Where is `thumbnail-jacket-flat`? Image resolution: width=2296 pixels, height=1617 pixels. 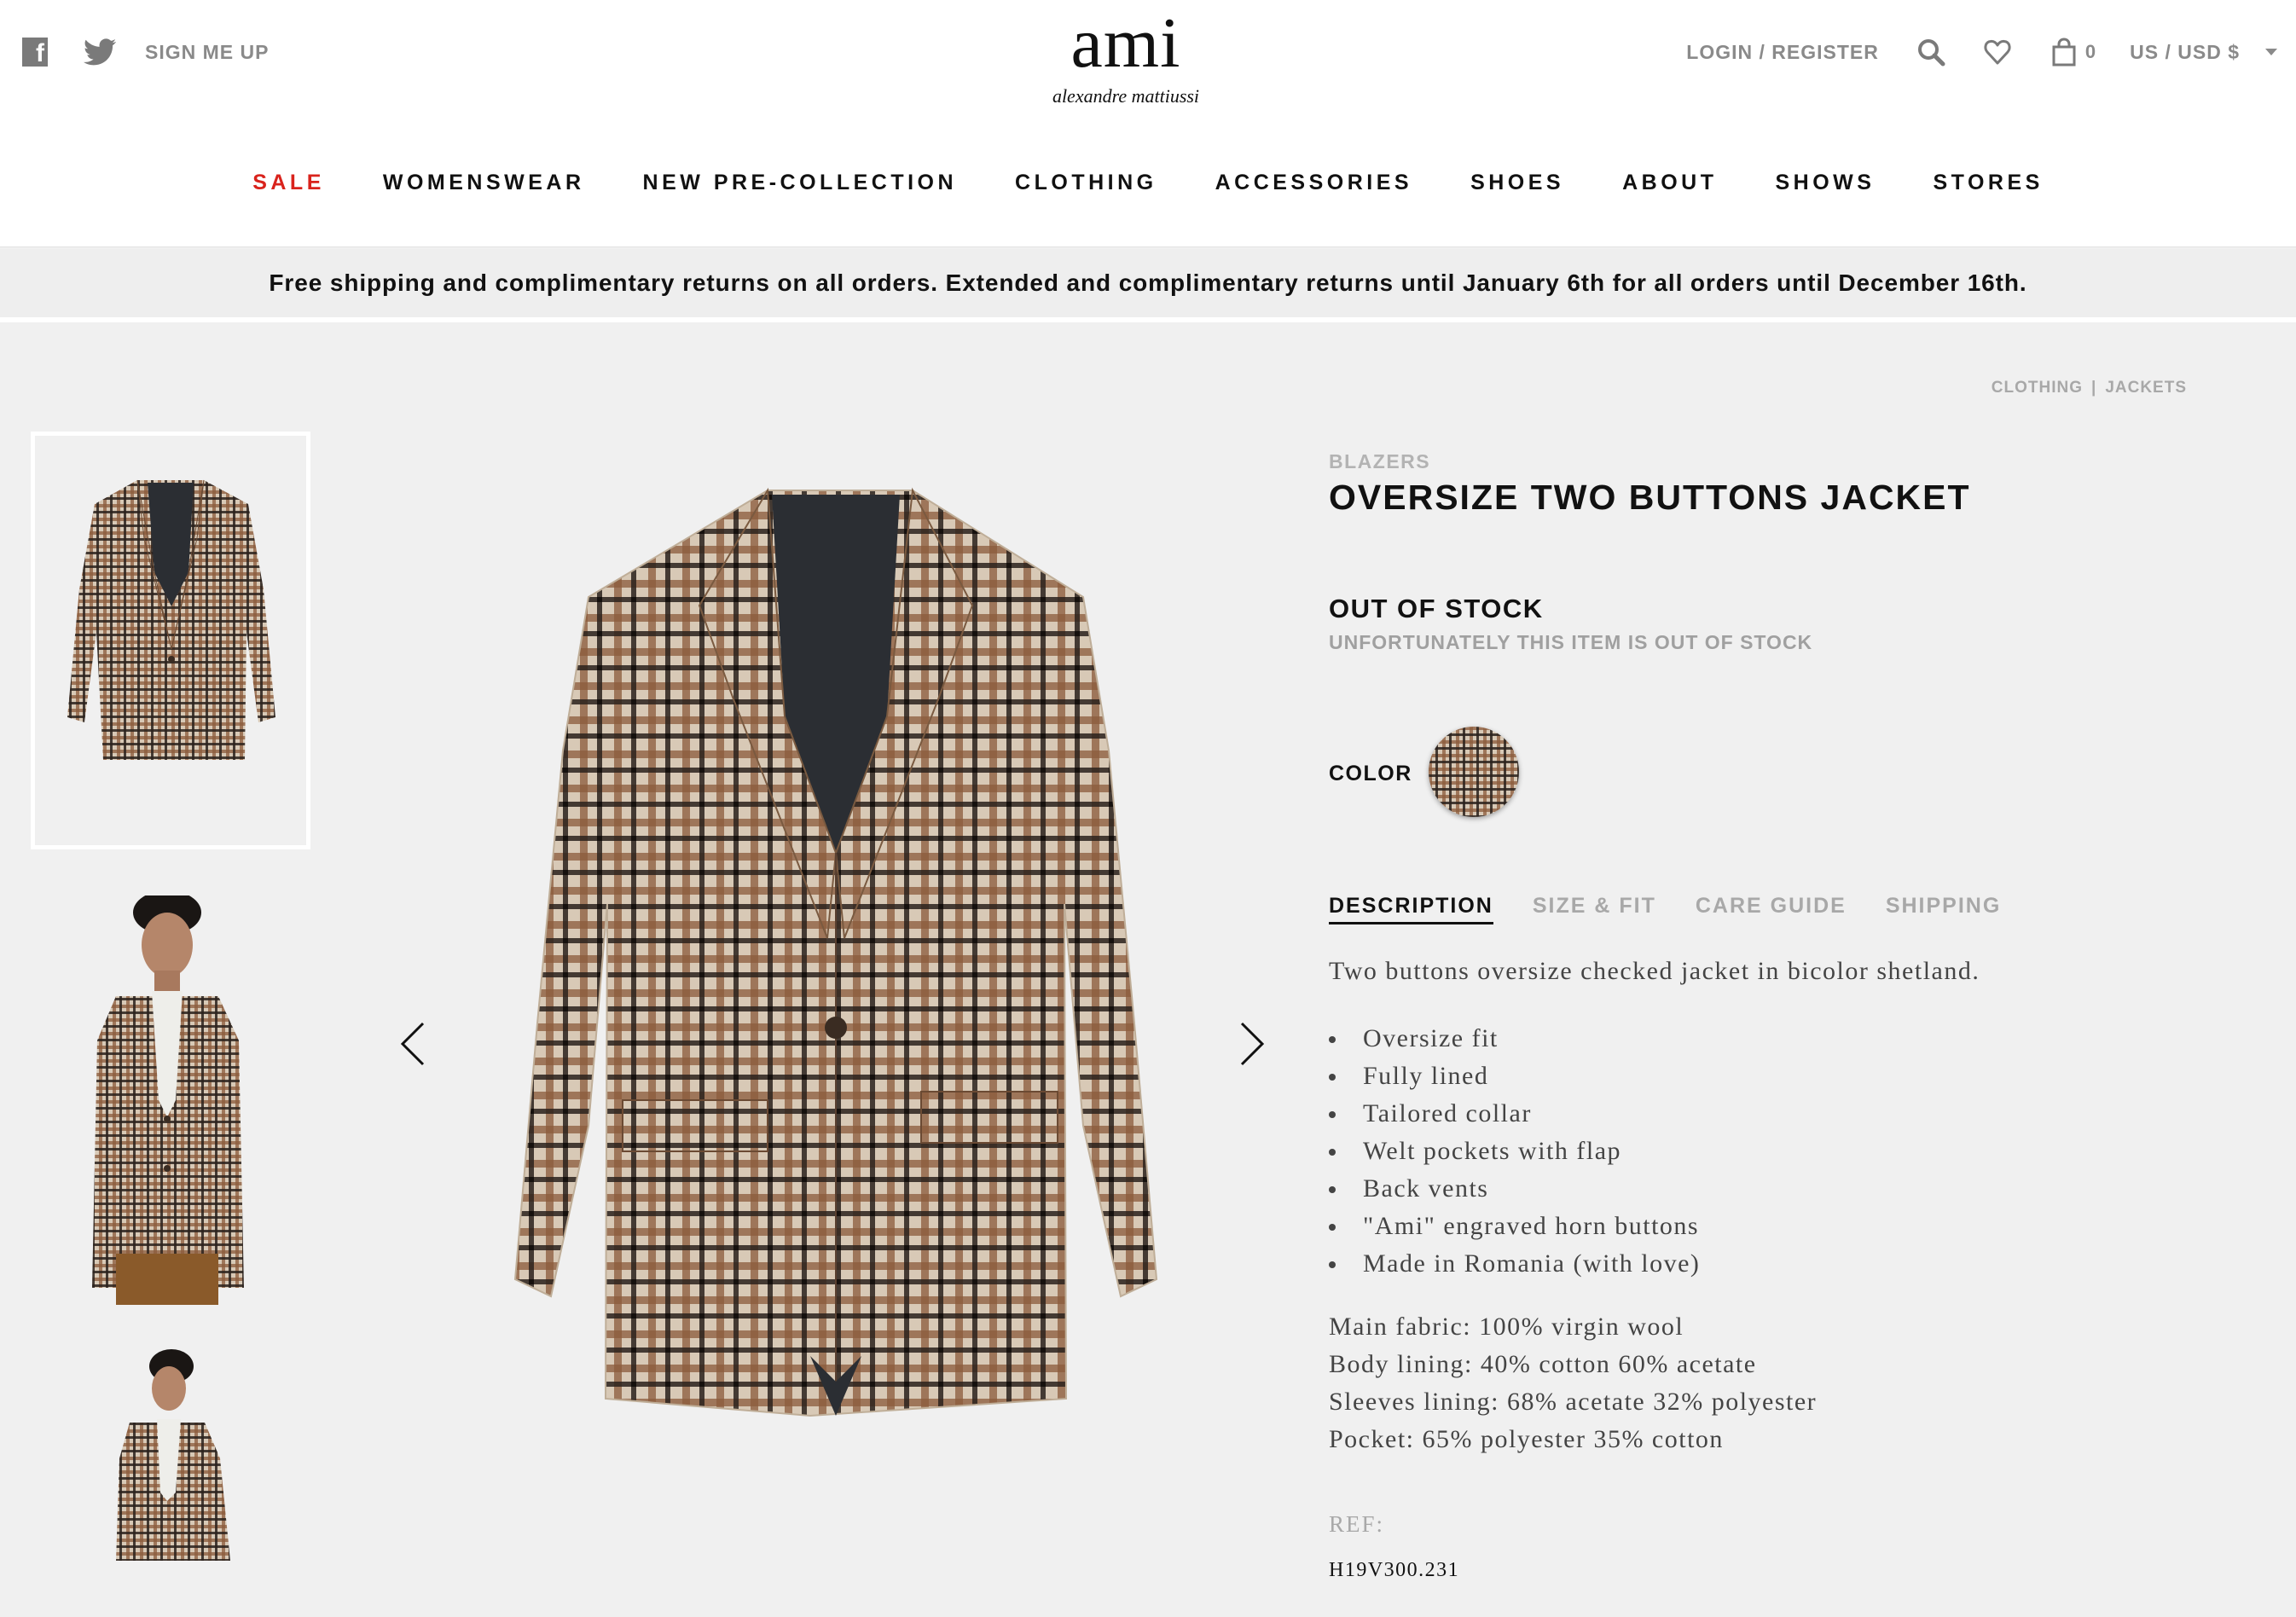 thumbnail-jacket-flat is located at coordinates (170, 640).